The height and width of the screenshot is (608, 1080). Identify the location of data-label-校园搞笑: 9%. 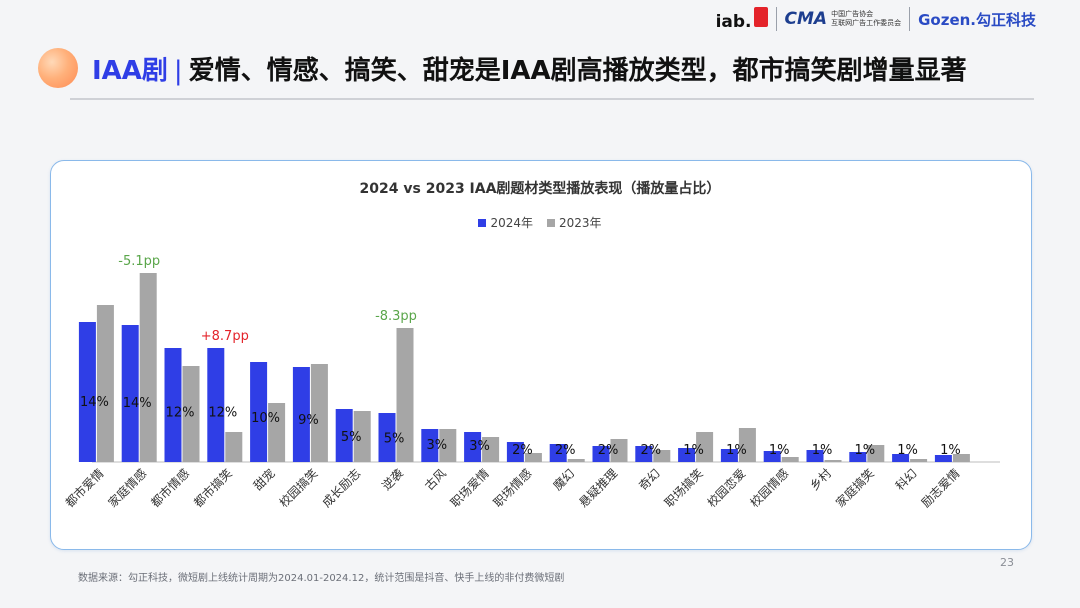
(308, 420).